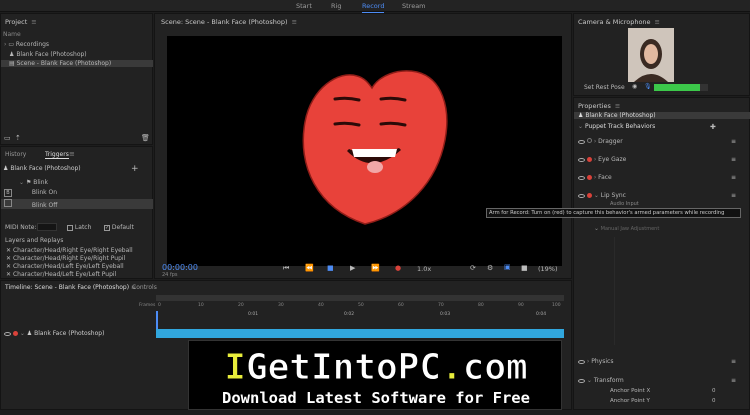 Image resolution: width=750 pixels, height=415 pixels. What do you see at coordinates (398, 268) in the screenshot?
I see `record-icon: ●` at bounding box center [398, 268].